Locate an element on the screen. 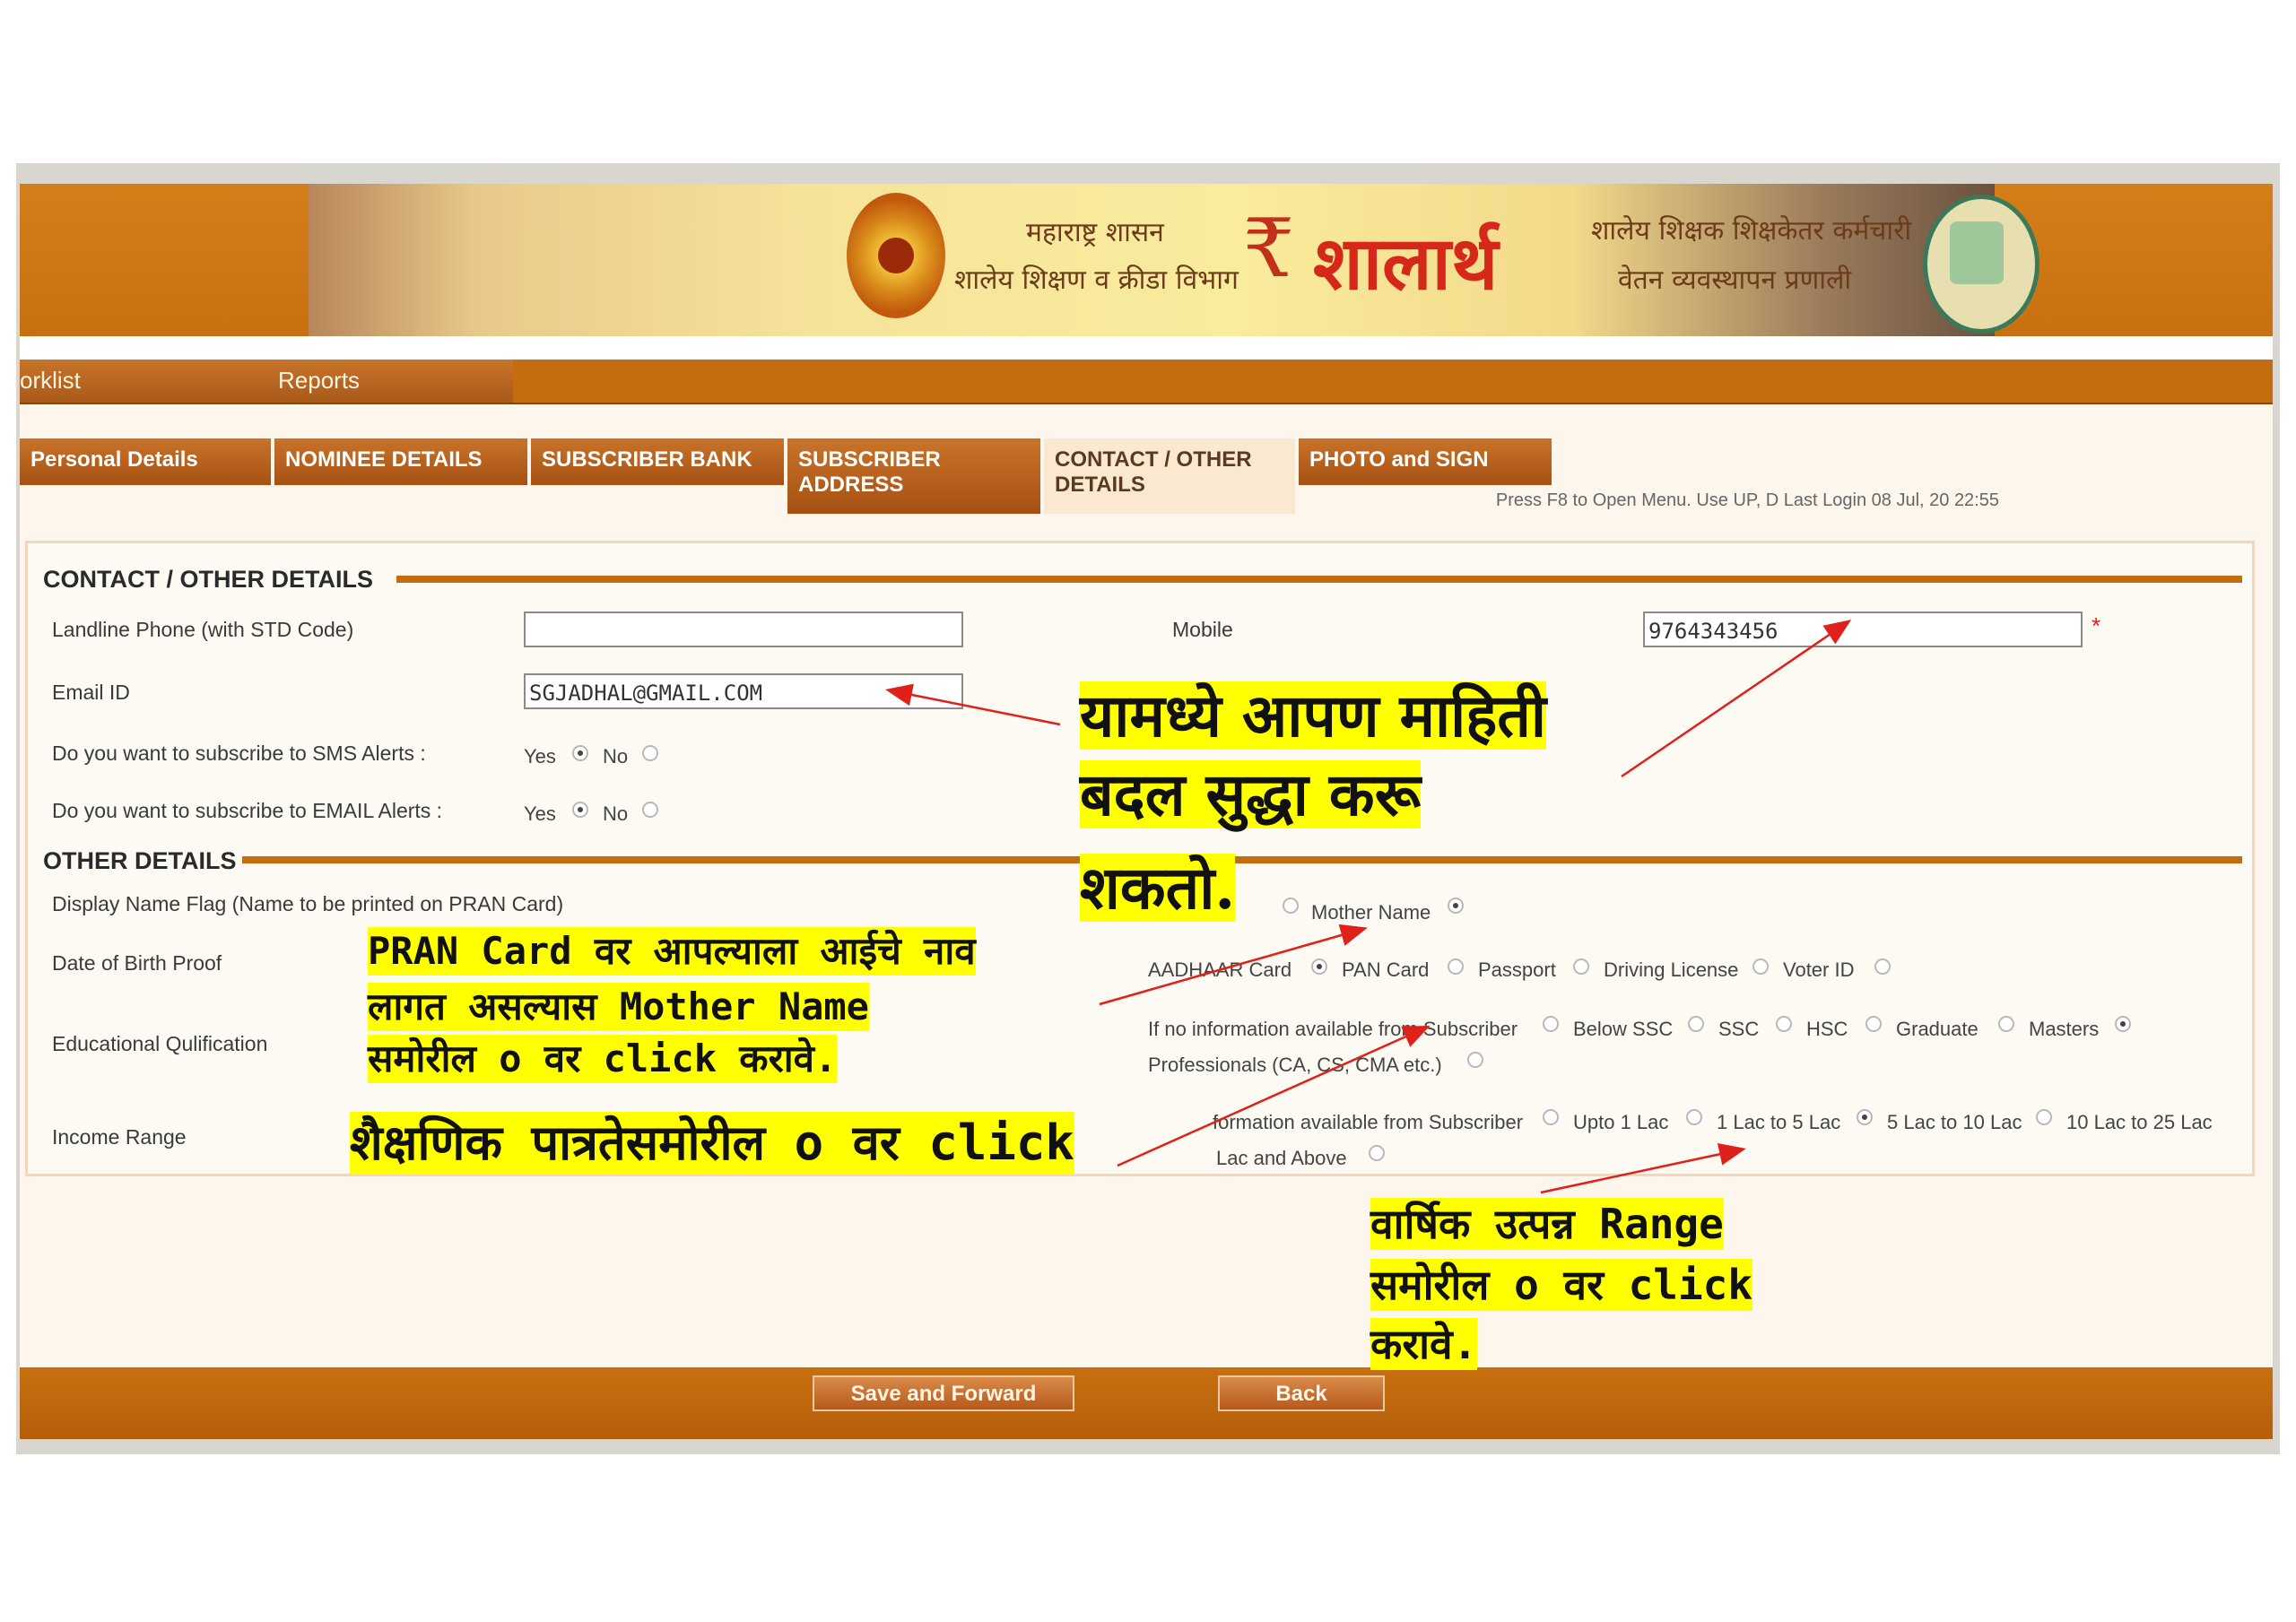 The image size is (2296, 1622). annotation-arrows is located at coordinates (1368, 907).